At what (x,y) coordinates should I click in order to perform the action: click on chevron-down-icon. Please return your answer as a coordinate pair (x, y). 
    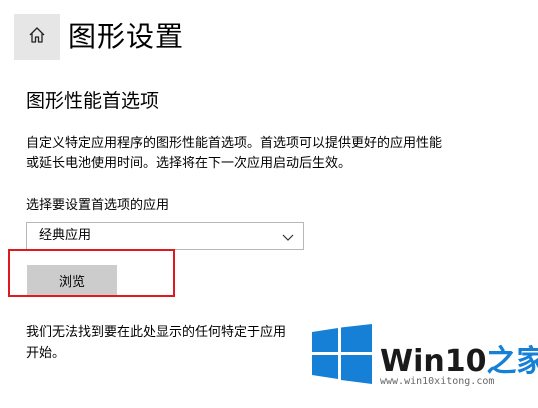
    Looking at the image, I should click on (288, 236).